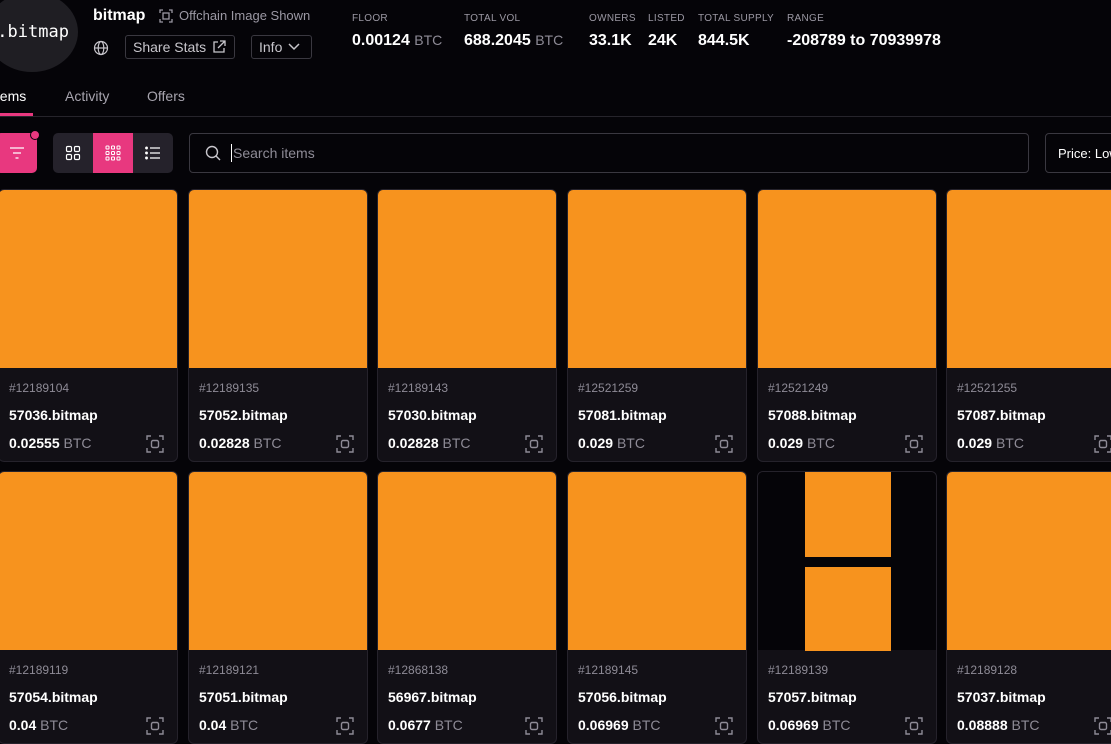  I want to click on search-input, so click(623, 153).